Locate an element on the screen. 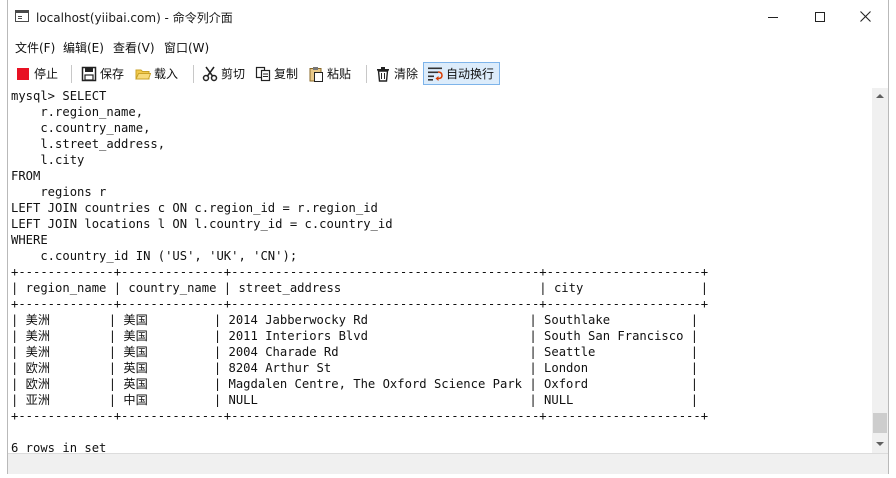 The image size is (896, 478). menu-bar: 文件(F) 编辑(E) 查看(V) 窗口(W) is located at coordinates (448, 47).